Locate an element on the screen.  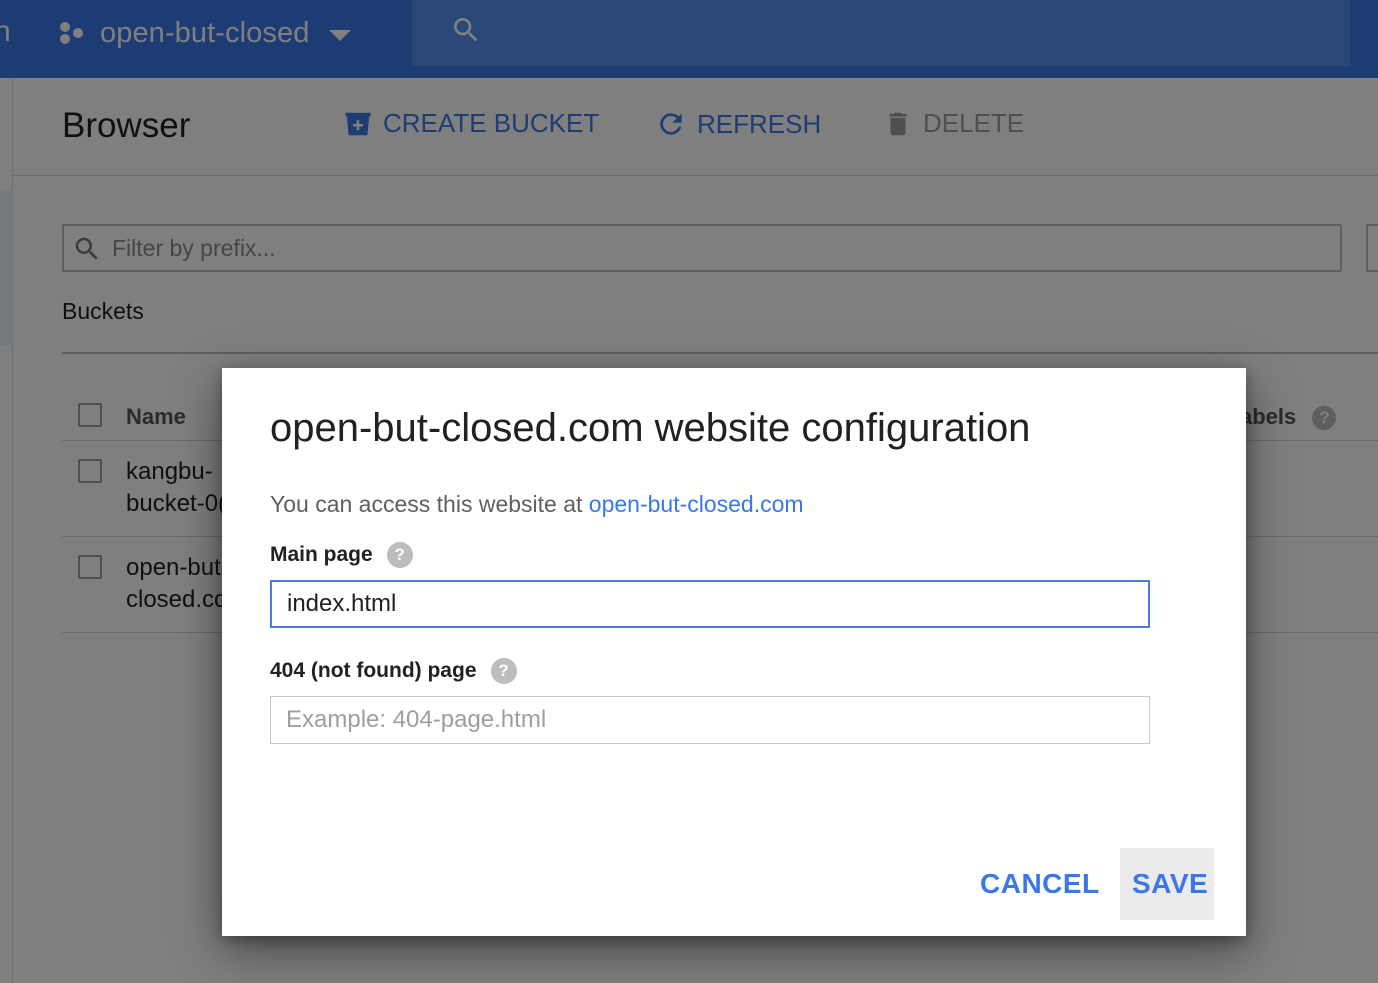
main-page-input is located at coordinates (710, 604).